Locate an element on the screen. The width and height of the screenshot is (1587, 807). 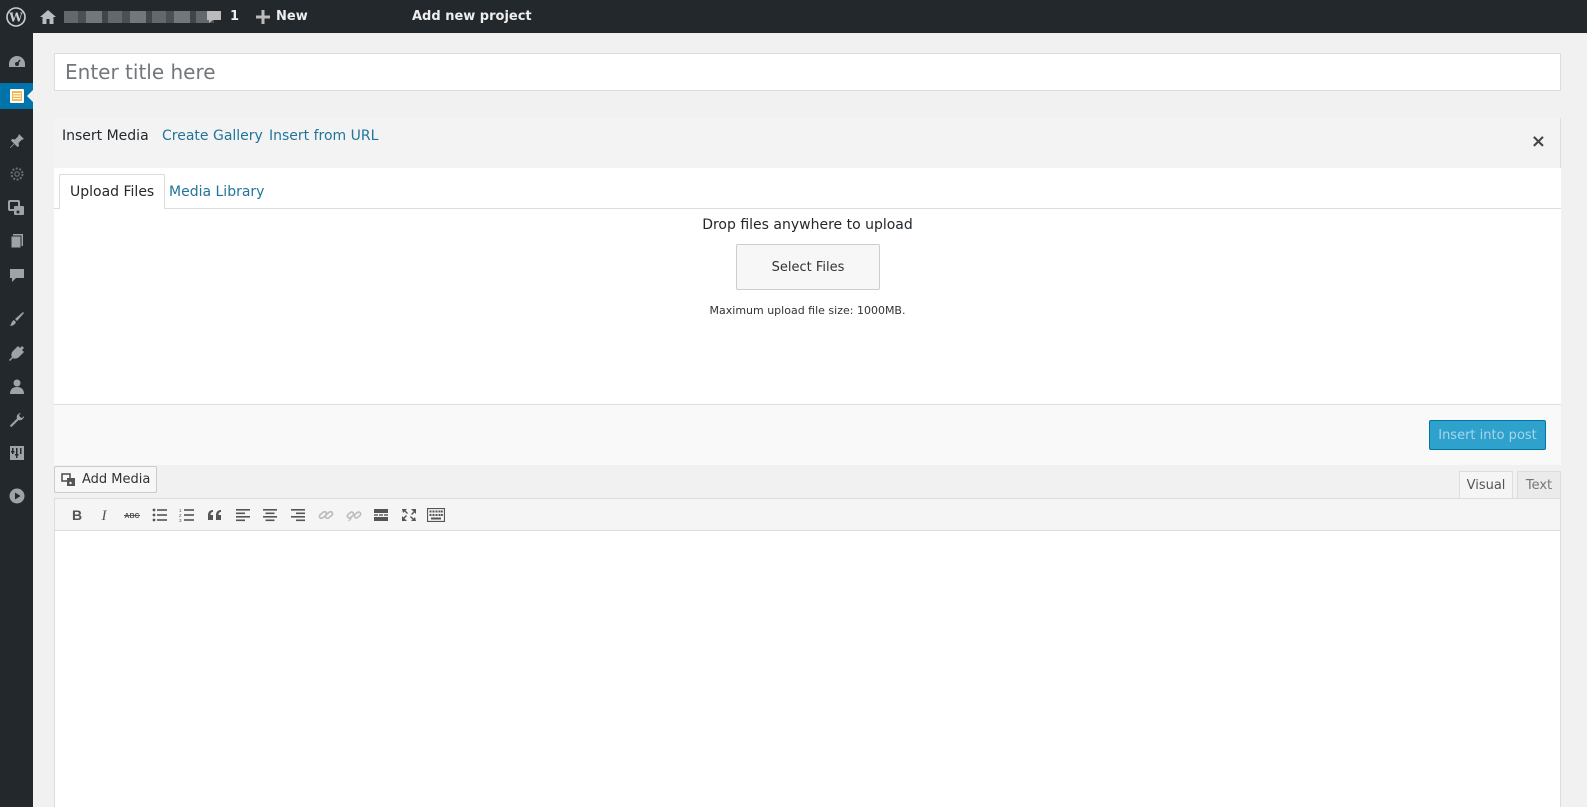
comments-link: 1 is located at coordinates (222, 16).